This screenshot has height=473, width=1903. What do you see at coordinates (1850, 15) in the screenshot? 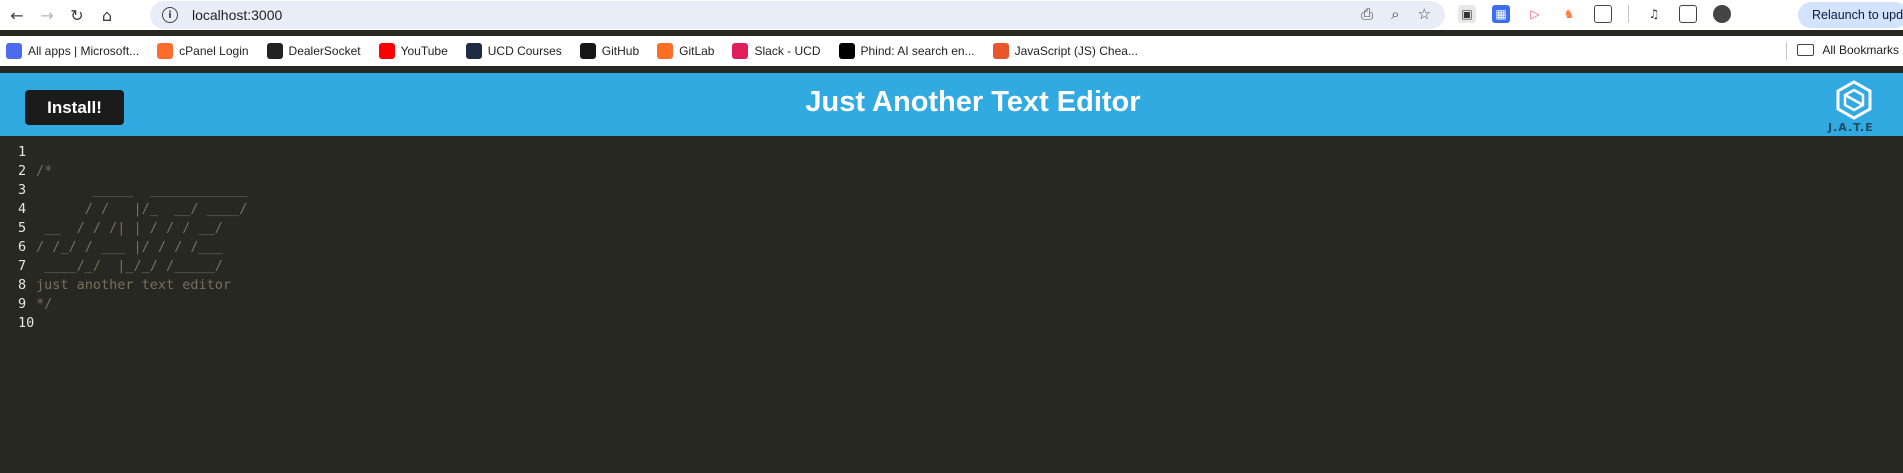
I see `relaunch-button: Relaunch to update` at bounding box center [1850, 15].